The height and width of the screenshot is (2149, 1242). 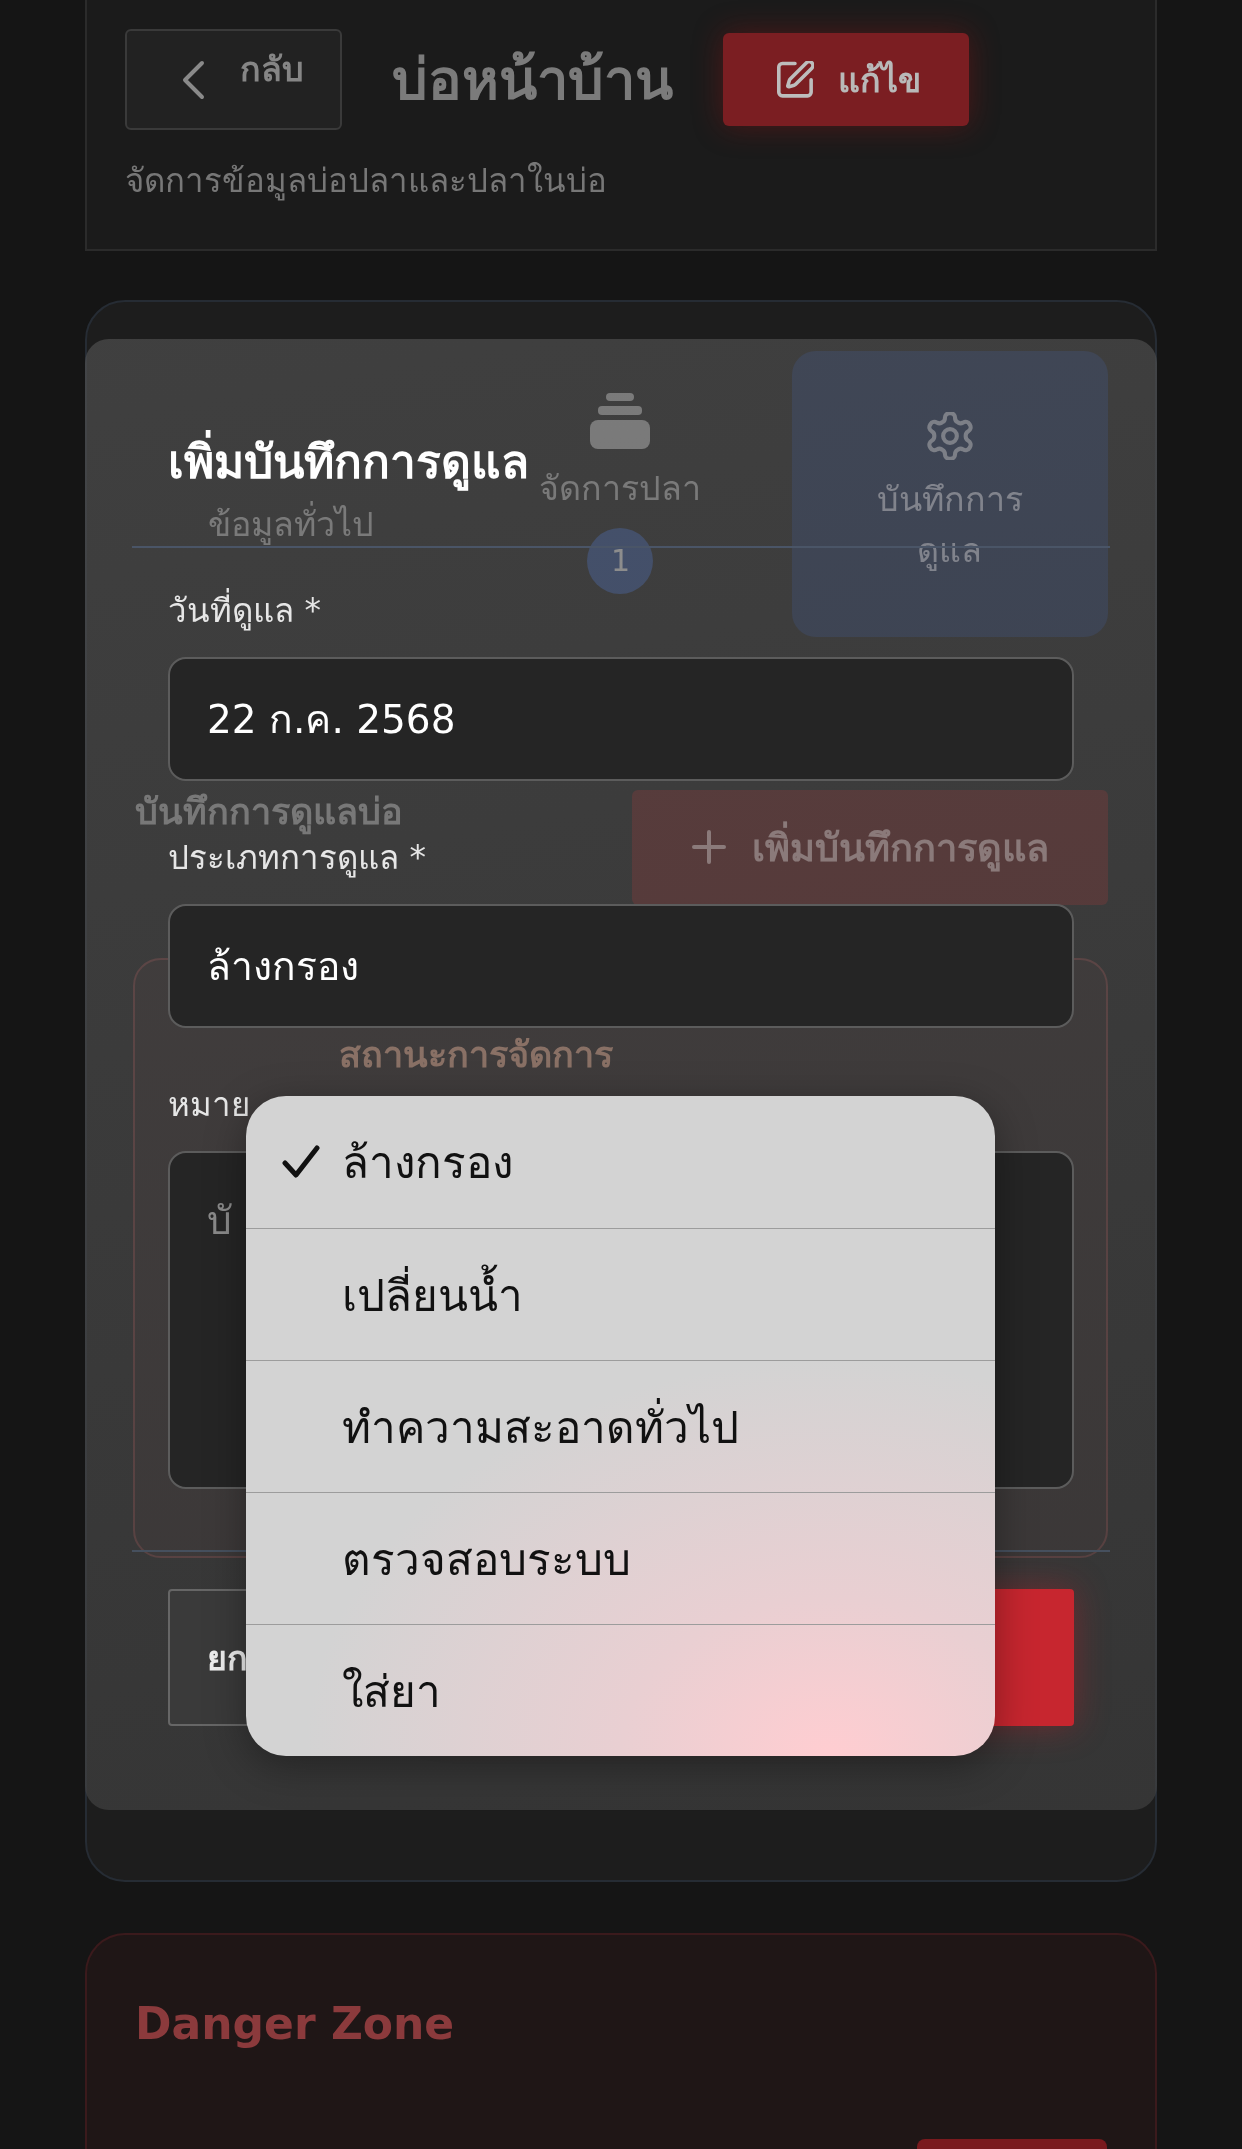 I want to click on dropdown-option: ทำความสะอาดทั่วไป, so click(x=620, y=1426).